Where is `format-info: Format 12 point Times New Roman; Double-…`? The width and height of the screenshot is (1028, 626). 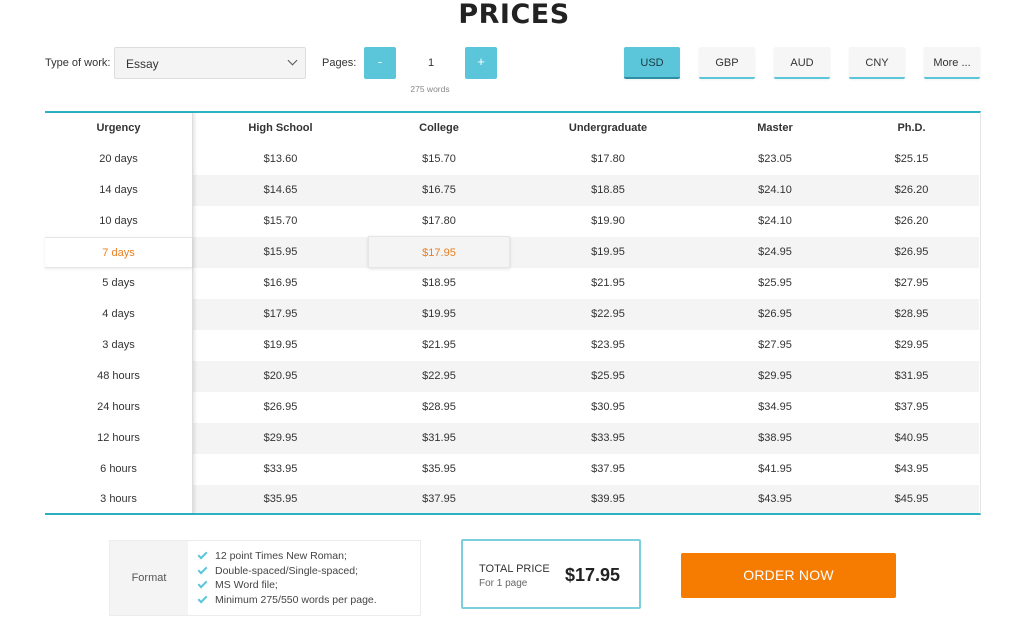 format-info: Format 12 point Times New Roman; Double-… is located at coordinates (265, 578).